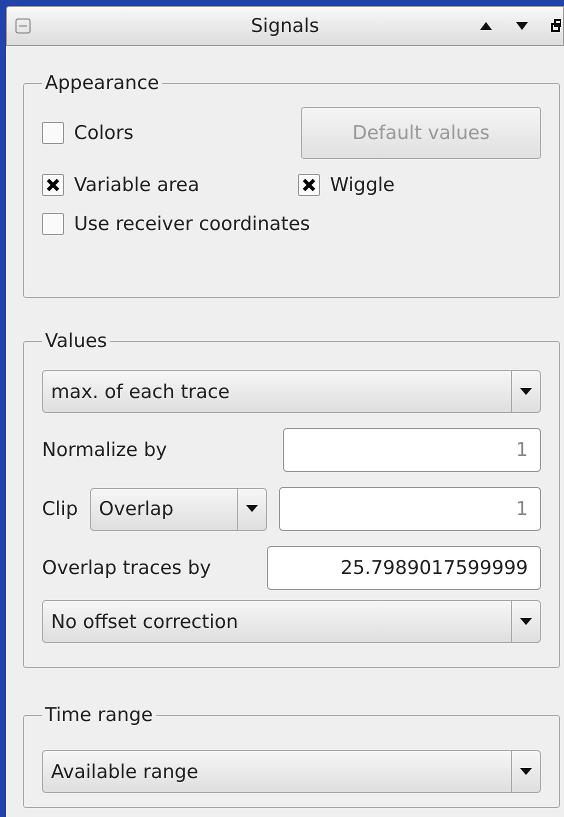  What do you see at coordinates (192, 224) in the screenshot?
I see `checkbox-label: Use receiver coordinates` at bounding box center [192, 224].